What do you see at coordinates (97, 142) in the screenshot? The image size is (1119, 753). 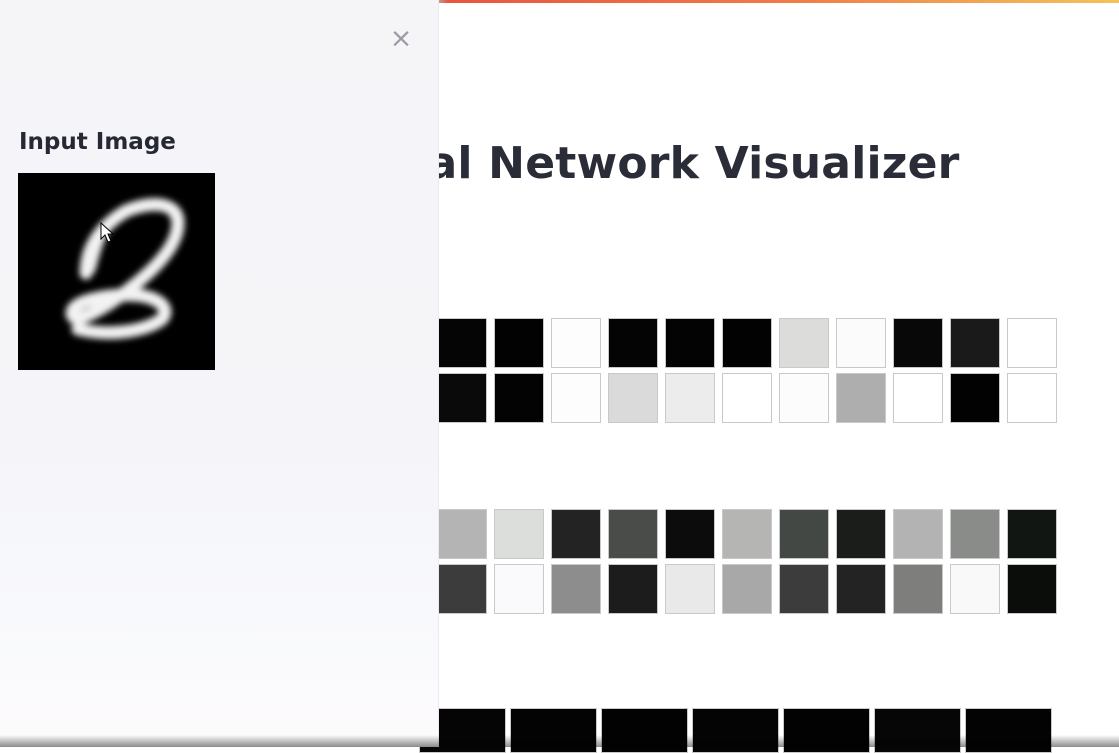 I see `sidebar-heading: Input Image` at bounding box center [97, 142].